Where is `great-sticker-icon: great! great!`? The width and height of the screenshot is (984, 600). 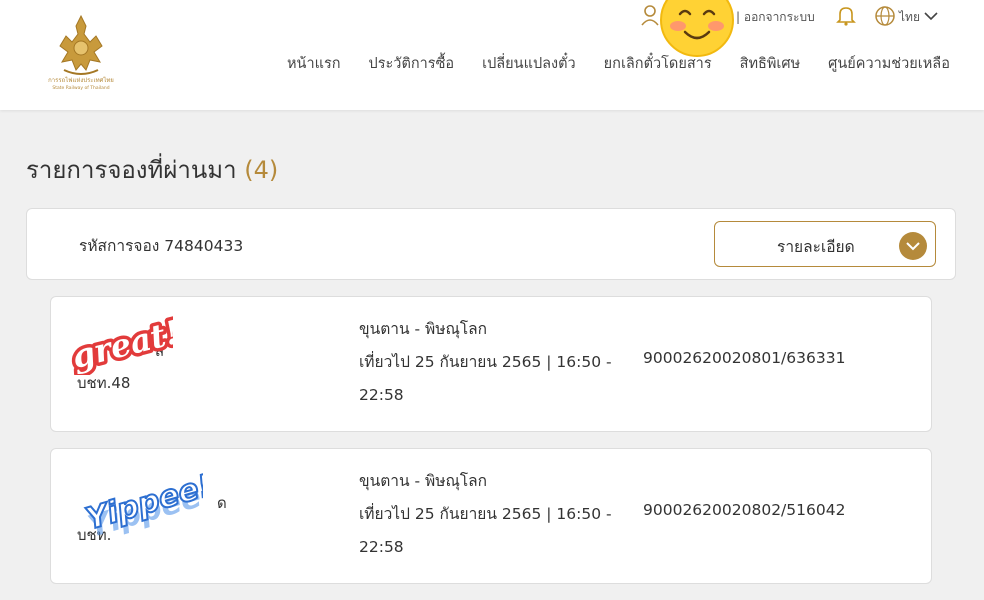
great-sticker-icon: great! great! is located at coordinates (119, 345).